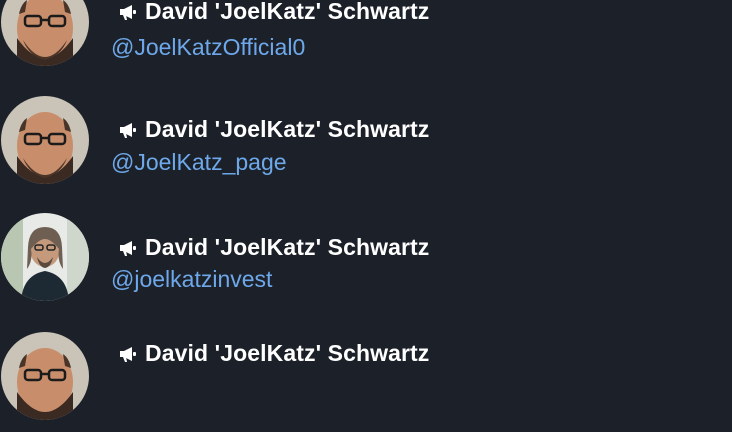 The height and width of the screenshot is (432, 732). Describe the element at coordinates (199, 162) in the screenshot. I see `channel-handle-link: @JoelKatz_page` at that location.